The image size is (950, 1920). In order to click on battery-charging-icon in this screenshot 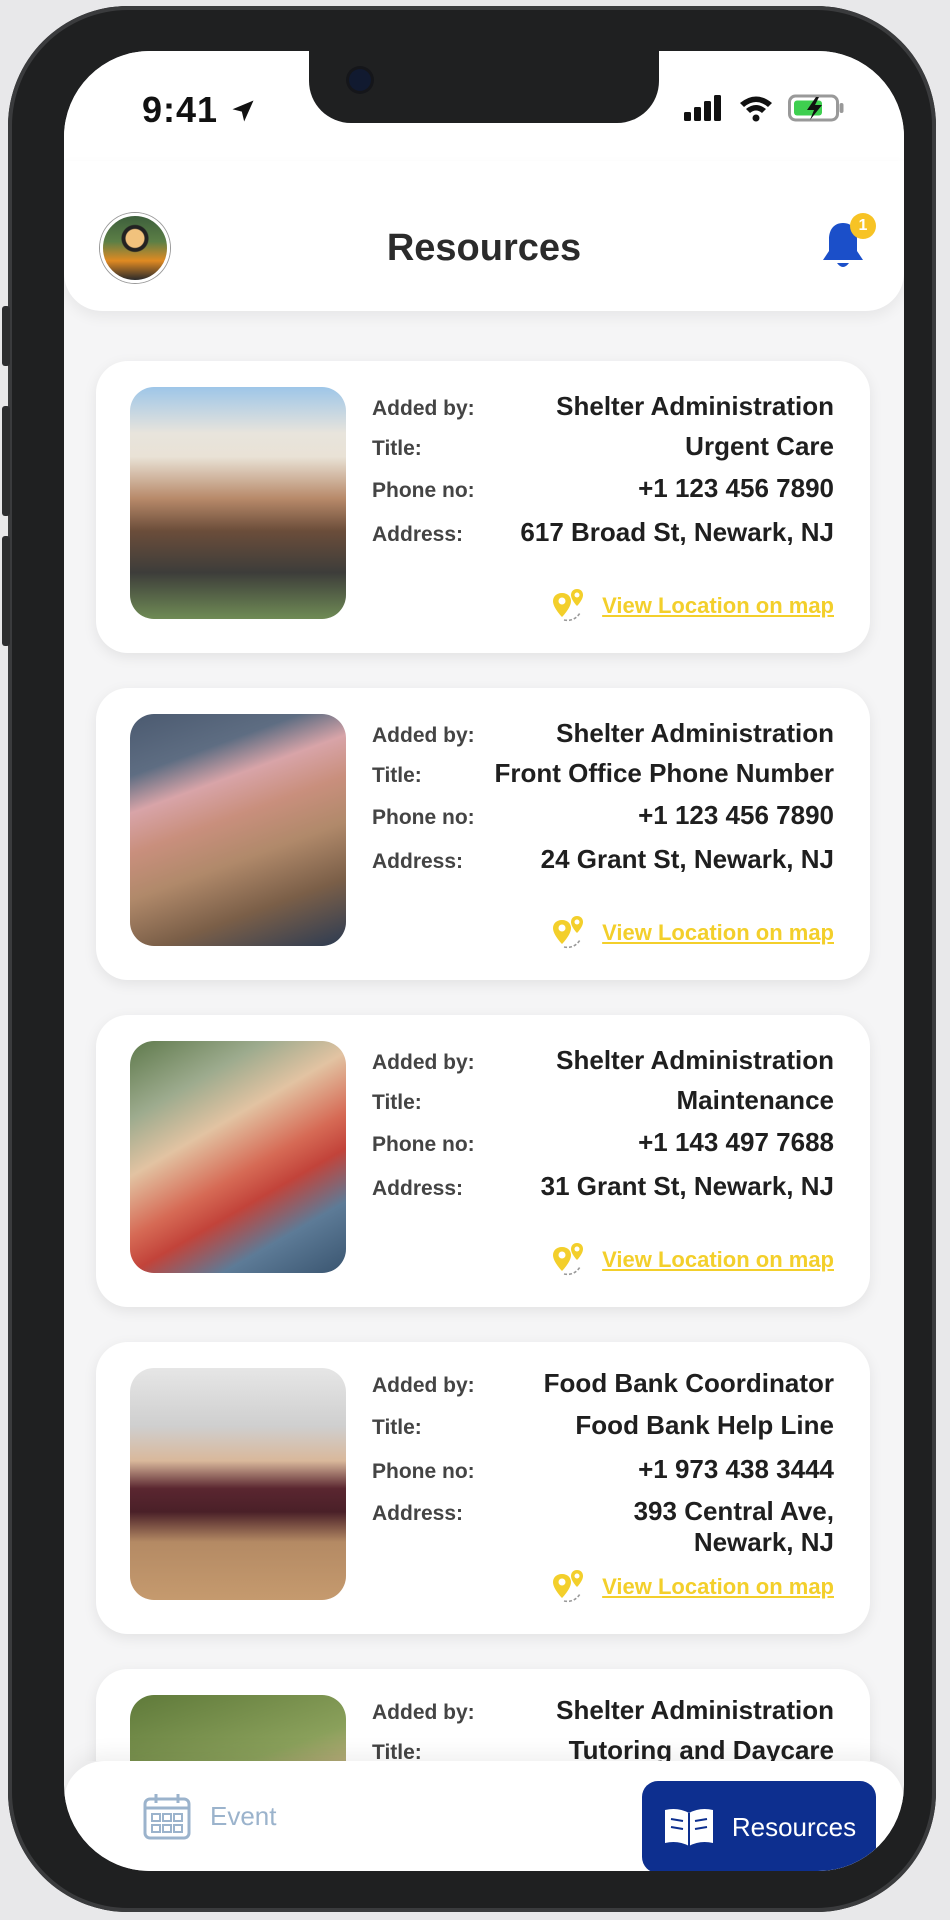, I will do `click(816, 108)`.